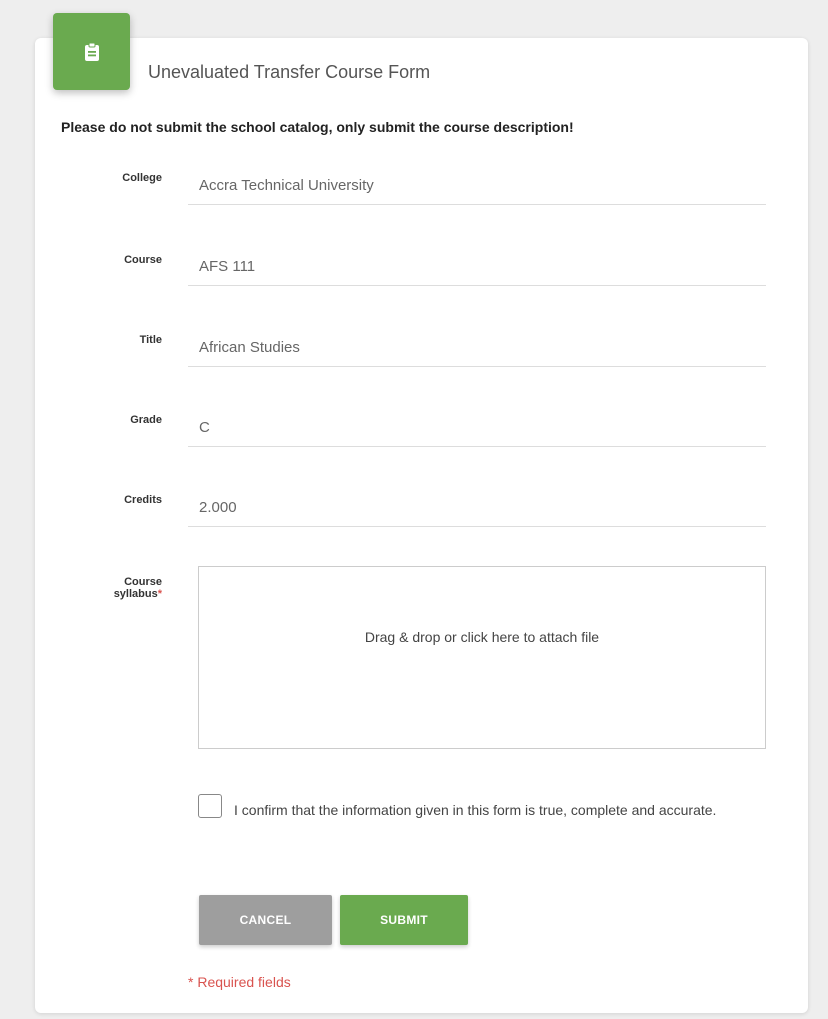  What do you see at coordinates (142, 178) in the screenshot?
I see `college-label: College` at bounding box center [142, 178].